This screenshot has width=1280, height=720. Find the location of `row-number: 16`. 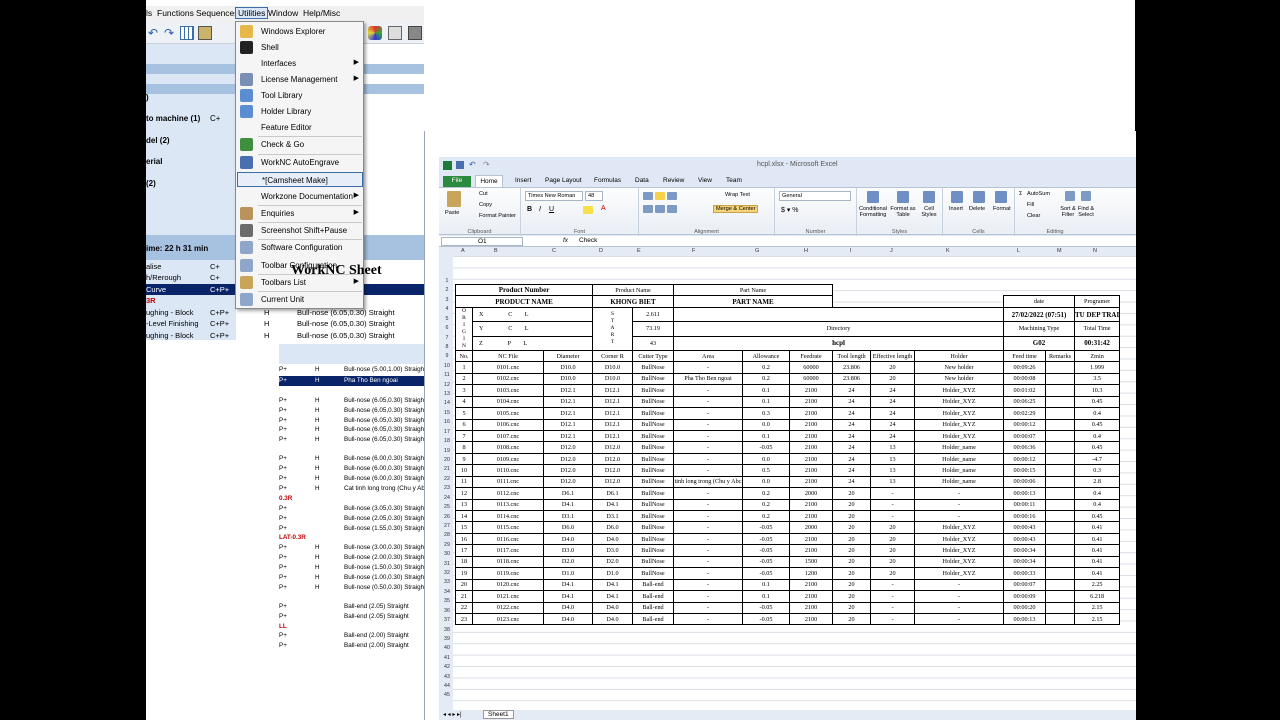

row-number: 16 is located at coordinates (447, 422).